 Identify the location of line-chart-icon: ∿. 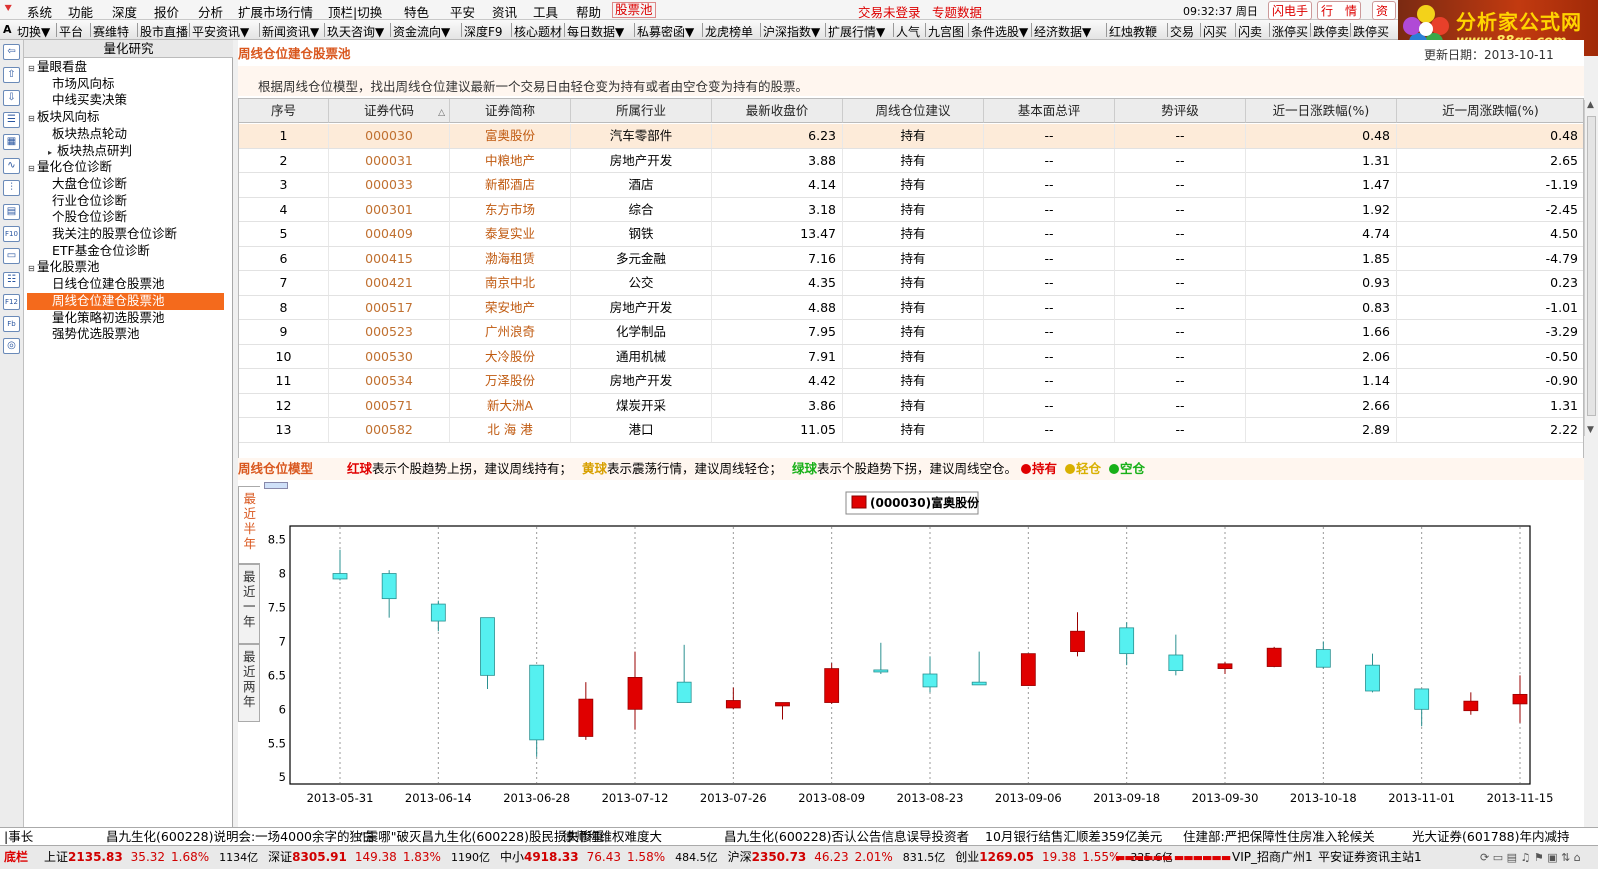
(11, 166).